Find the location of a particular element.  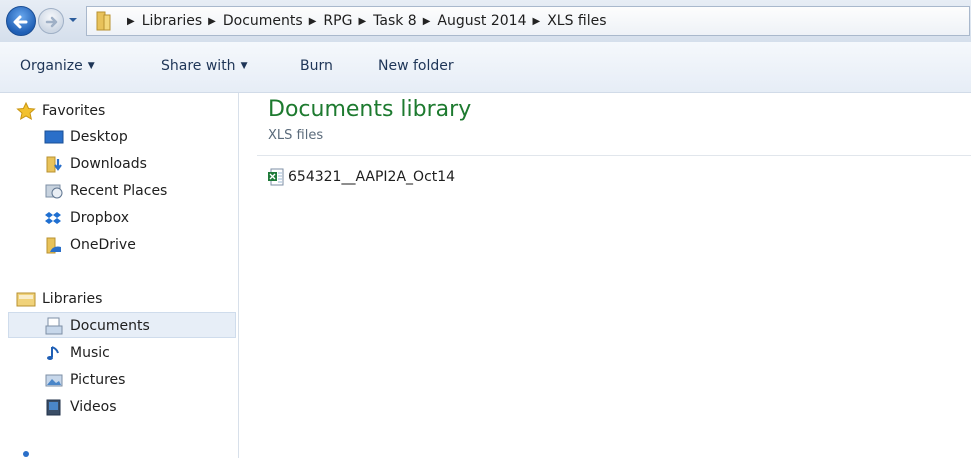

nav-videos: Videos is located at coordinates (80, 407).